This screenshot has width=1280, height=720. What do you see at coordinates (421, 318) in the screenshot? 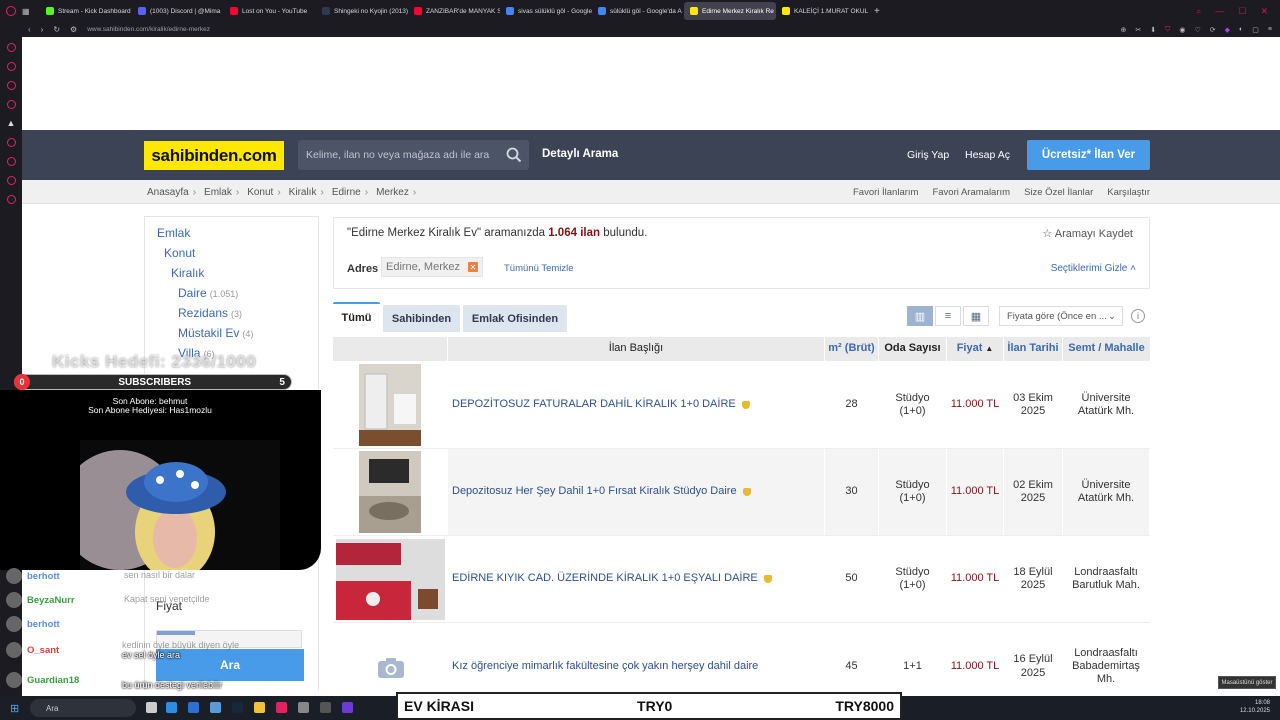
I see `tab-owner: Sahibinden` at bounding box center [421, 318].